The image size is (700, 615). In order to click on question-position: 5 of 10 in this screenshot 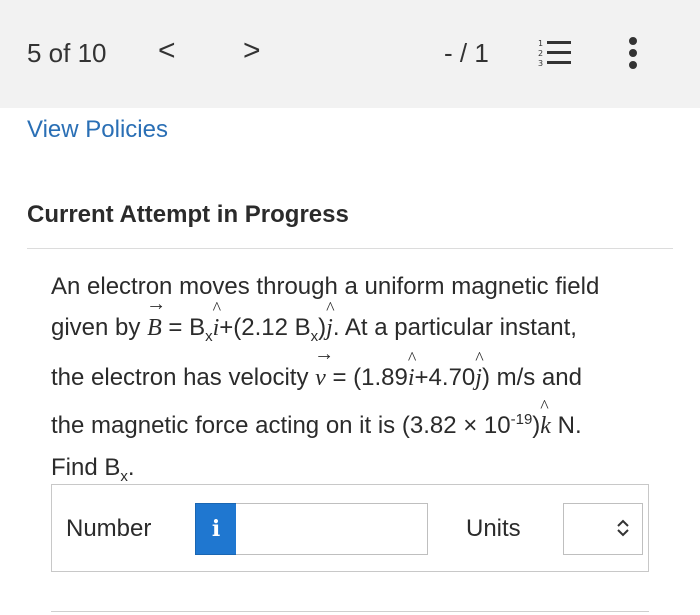, I will do `click(67, 53)`.